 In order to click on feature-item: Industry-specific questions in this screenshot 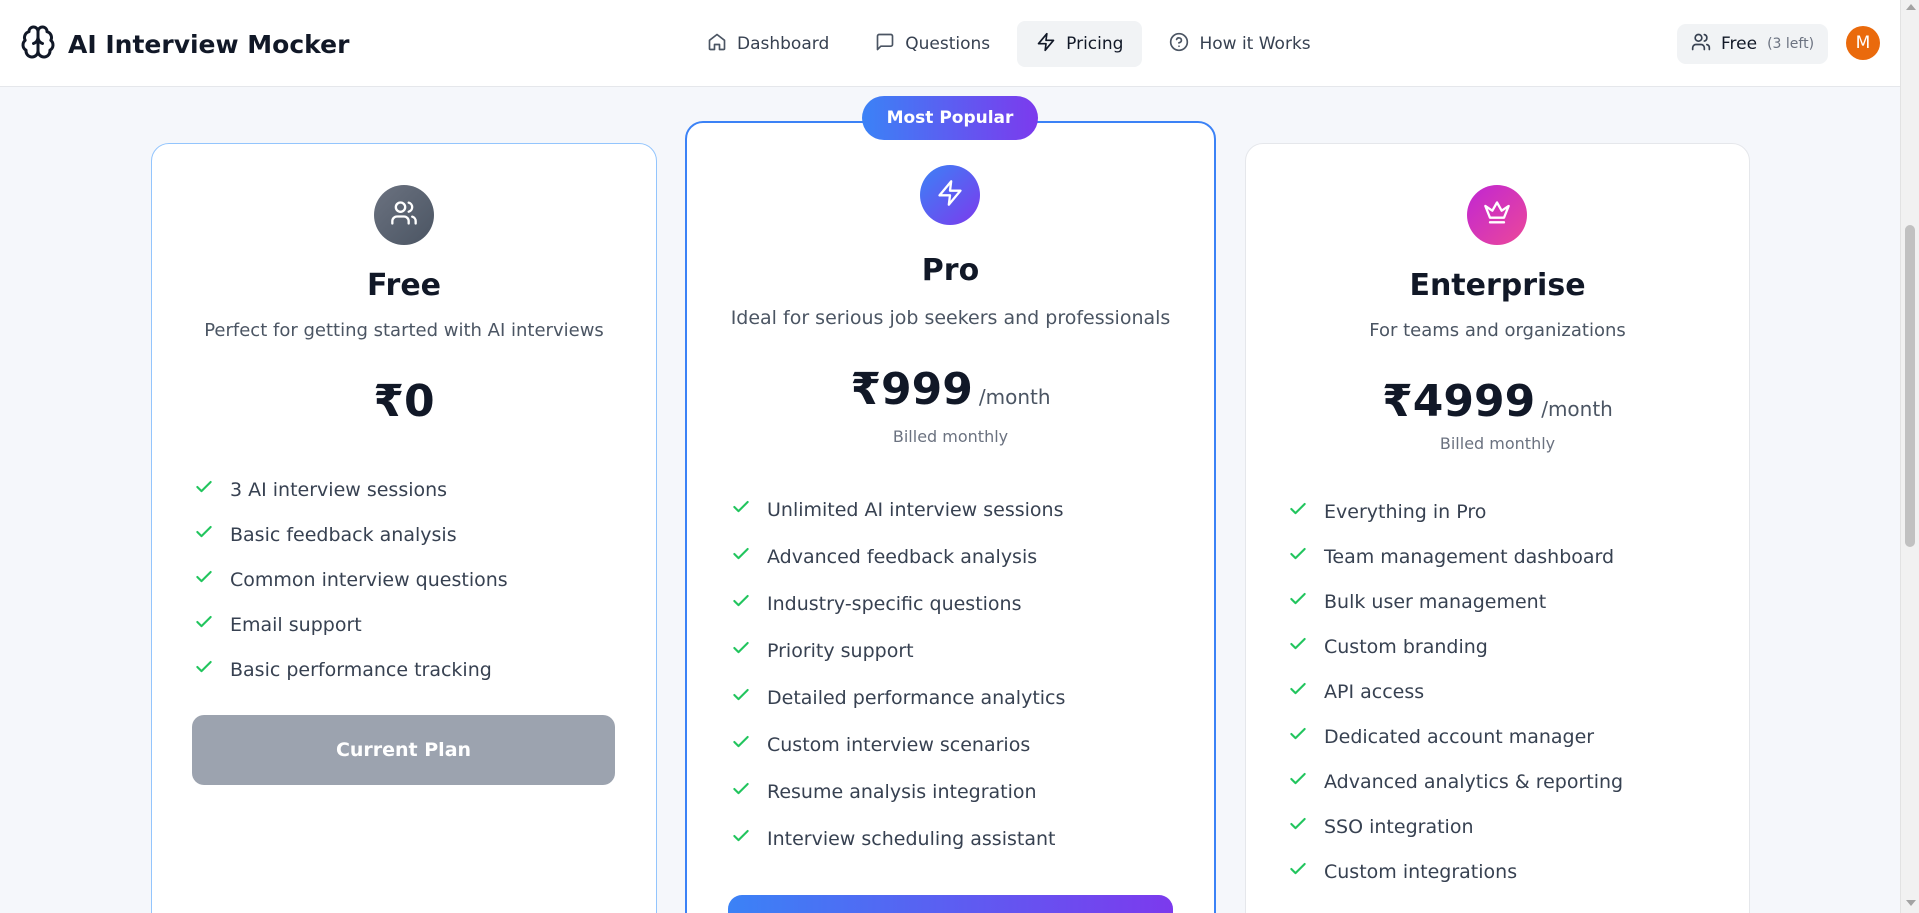, I will do `click(898, 603)`.